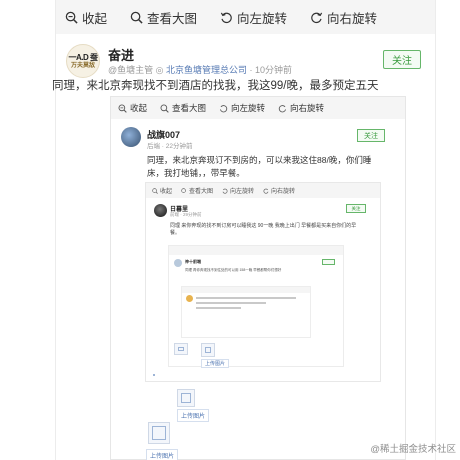  I want to click on image-thumbnail-outer, so click(159, 433).